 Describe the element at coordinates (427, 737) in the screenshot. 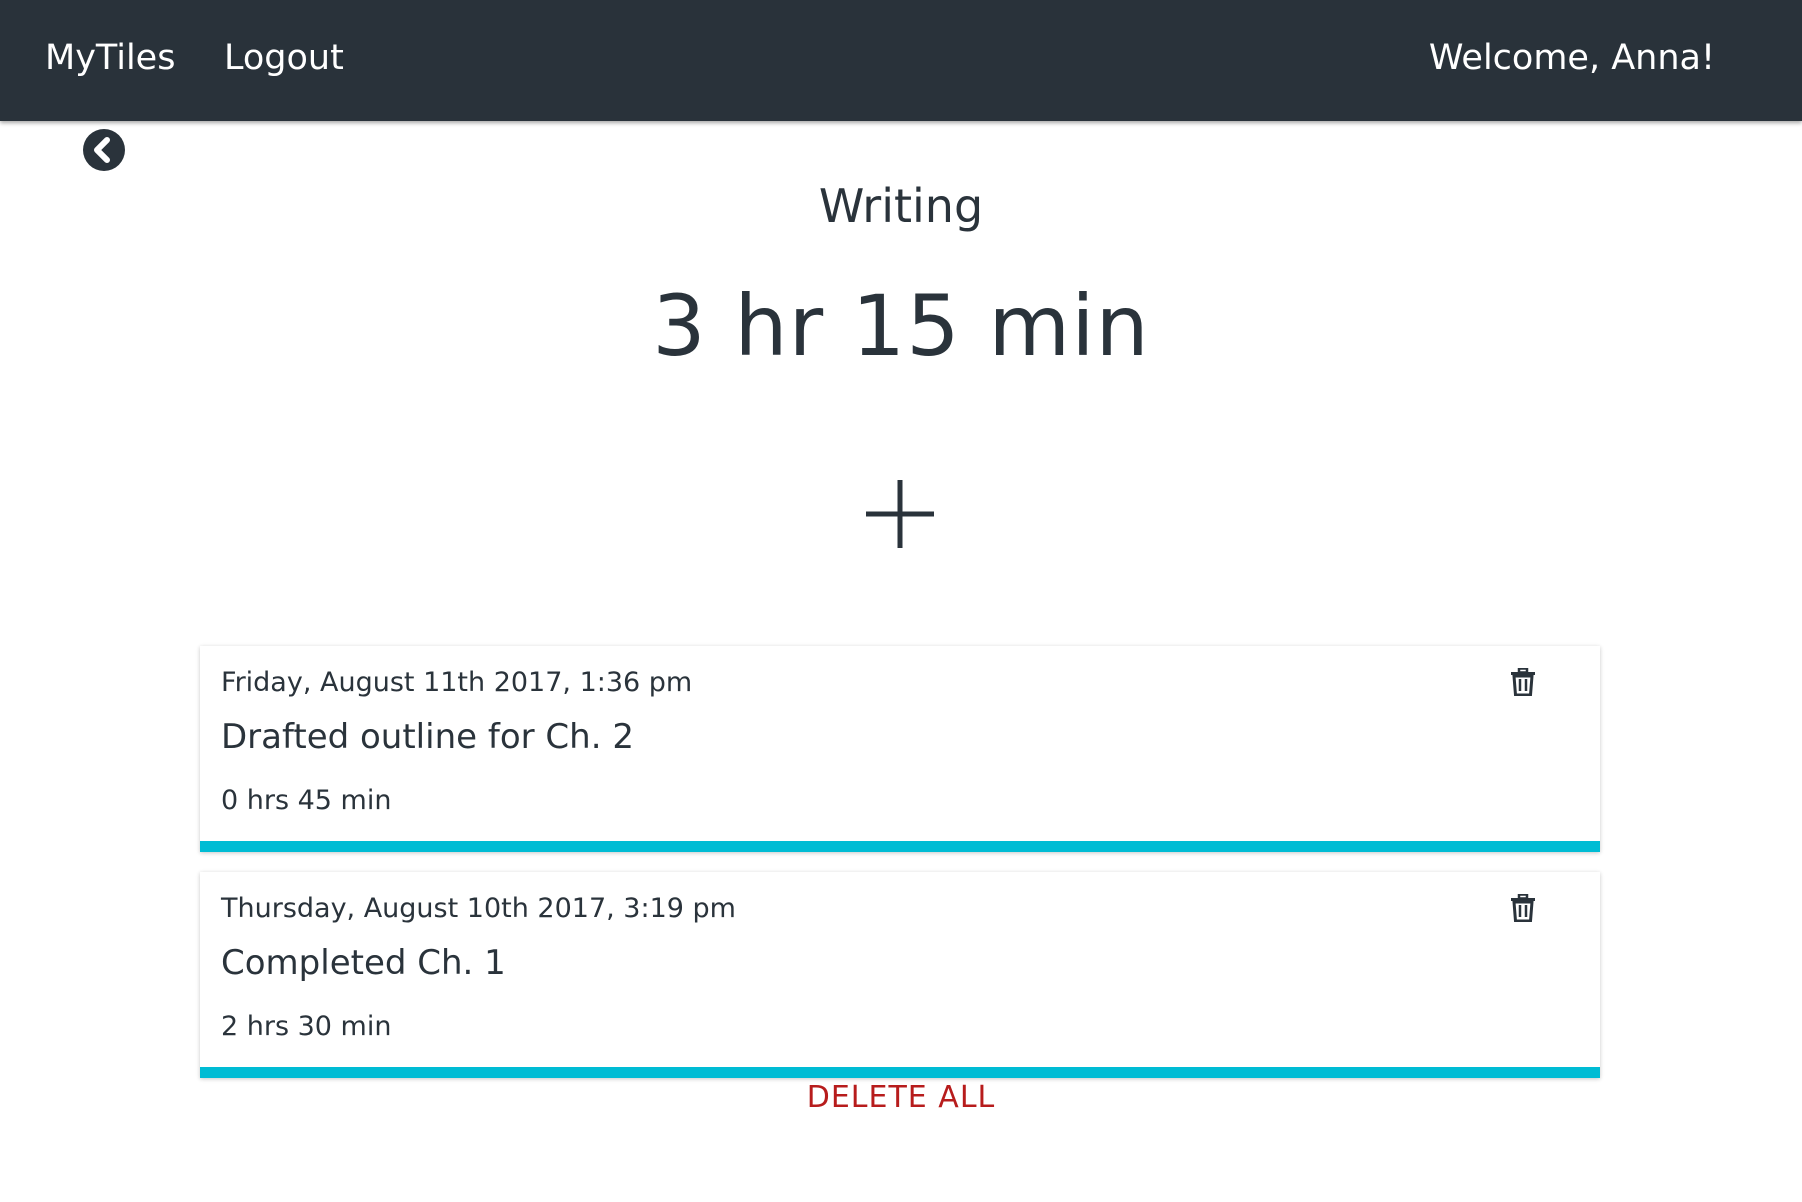

I see `entry-description: Drafted outline for Ch. 2` at that location.